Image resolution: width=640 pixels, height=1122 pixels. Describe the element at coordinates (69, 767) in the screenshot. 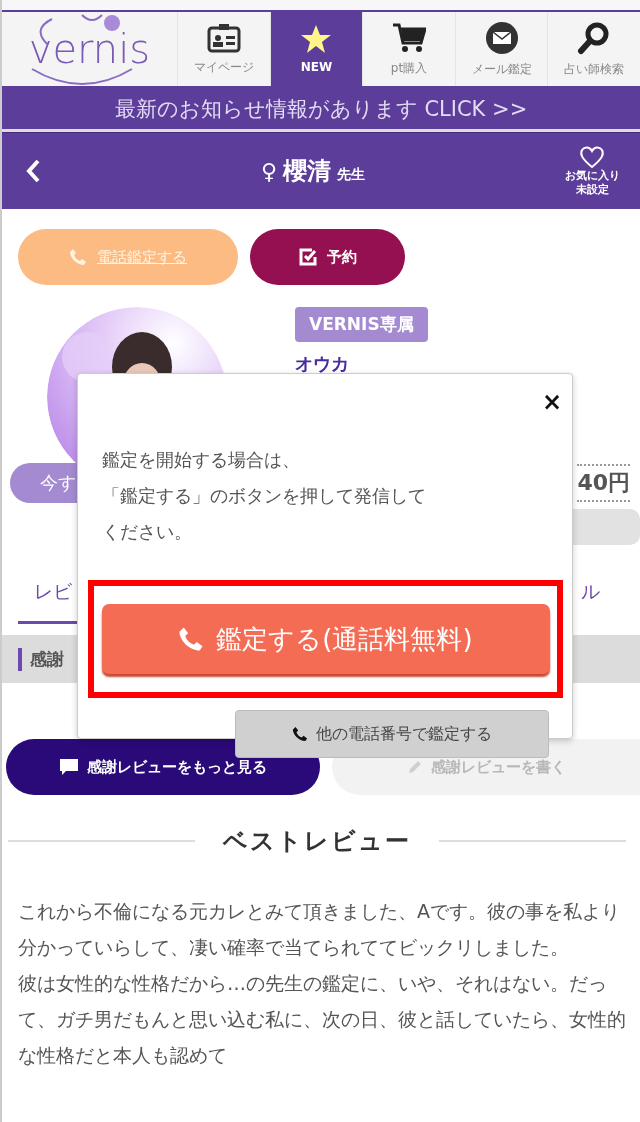

I see `speech-bubble-icon` at that location.